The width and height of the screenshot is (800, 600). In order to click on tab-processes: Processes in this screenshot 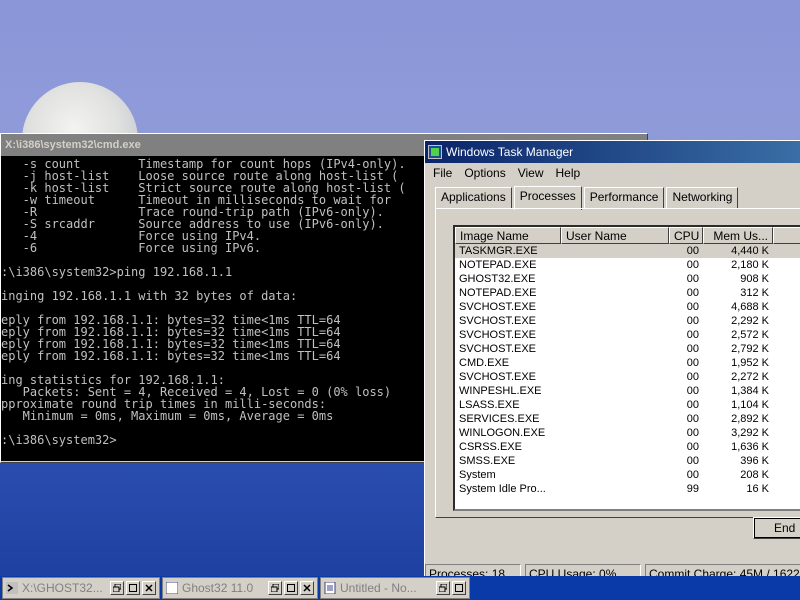, I will do `click(547, 198)`.